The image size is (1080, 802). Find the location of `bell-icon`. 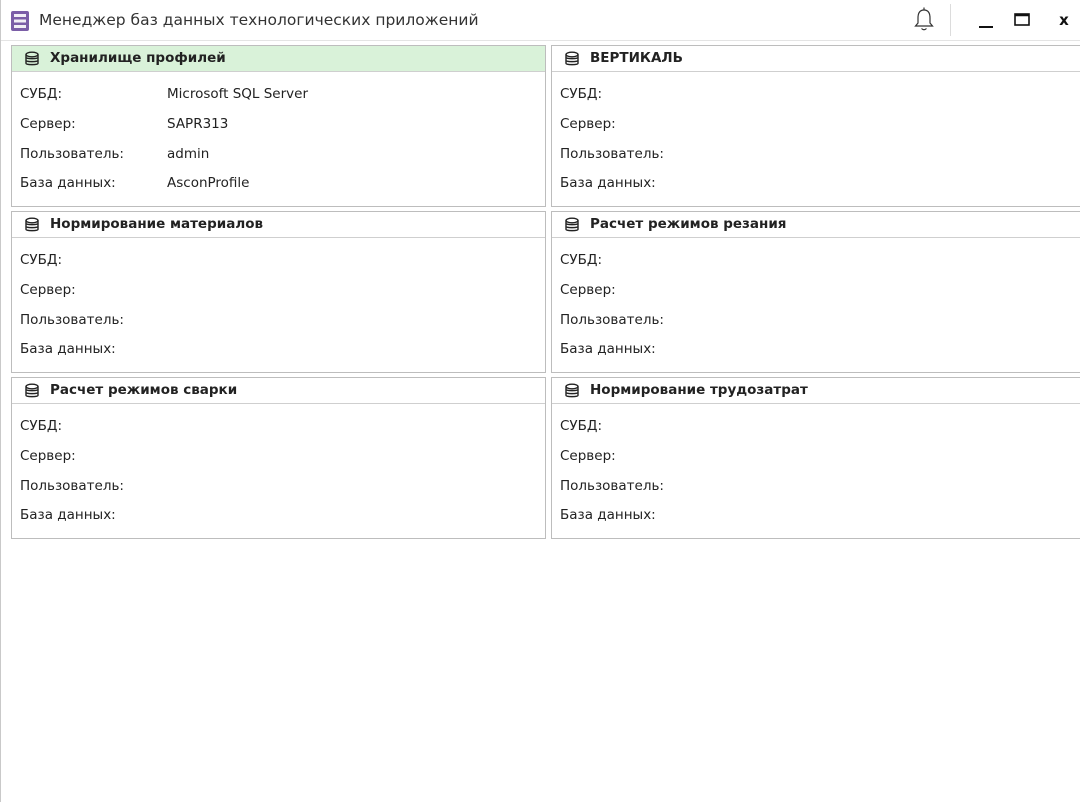

bell-icon is located at coordinates (924, 20).